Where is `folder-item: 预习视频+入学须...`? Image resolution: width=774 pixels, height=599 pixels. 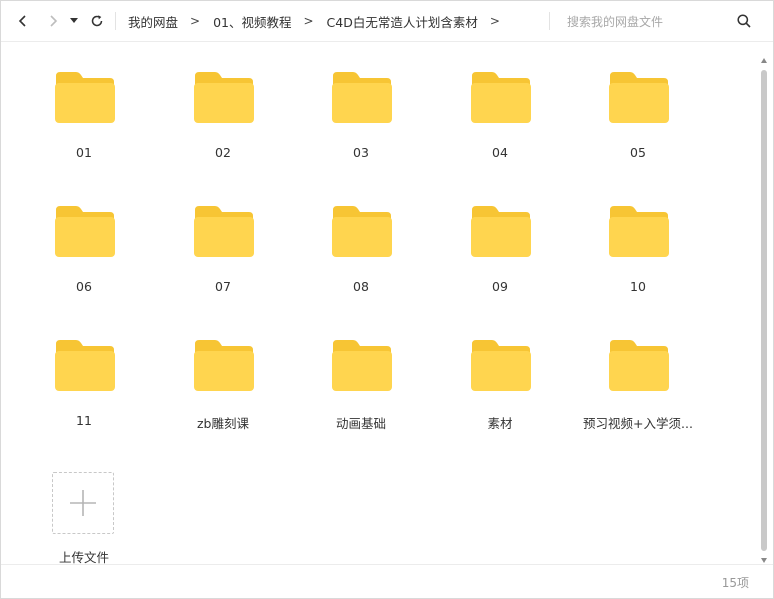
folder-item: 预习视频+入学须... is located at coordinates (638, 389).